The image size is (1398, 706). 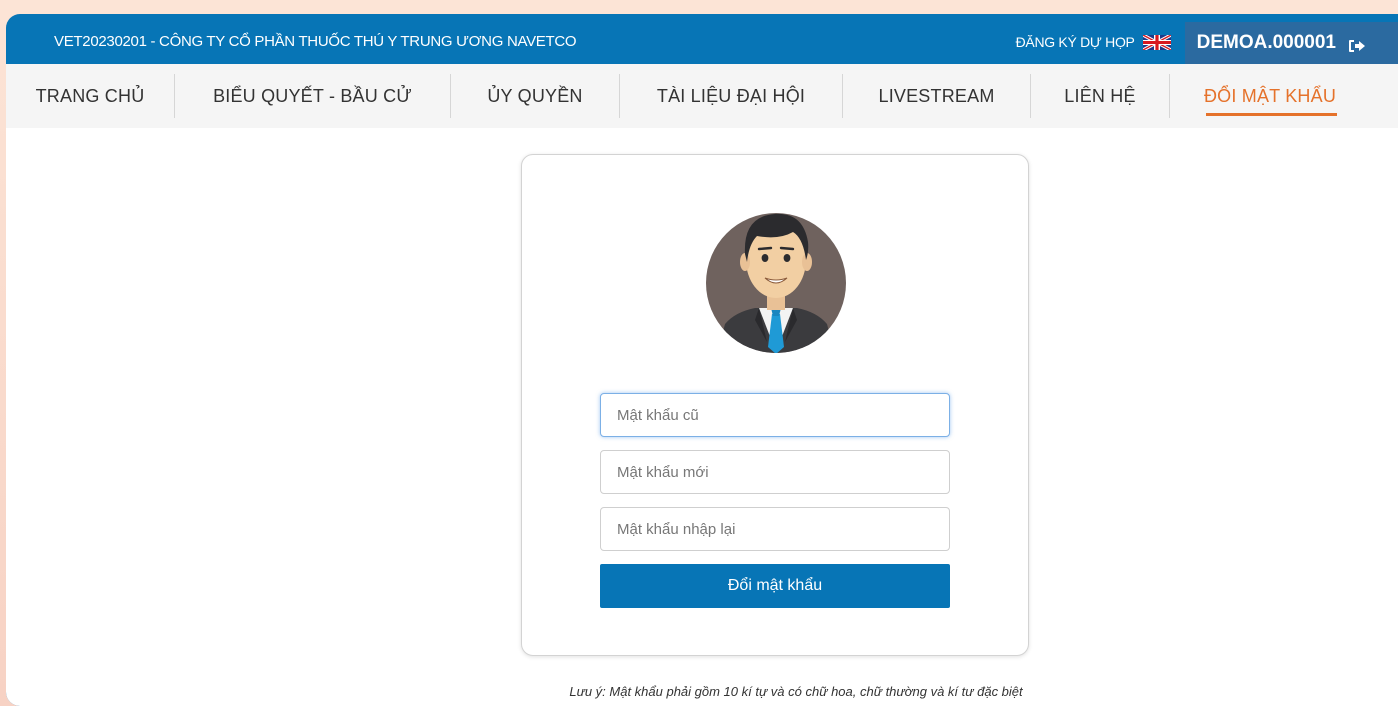 What do you see at coordinates (1357, 46) in the screenshot?
I see `sign-out-icon` at bounding box center [1357, 46].